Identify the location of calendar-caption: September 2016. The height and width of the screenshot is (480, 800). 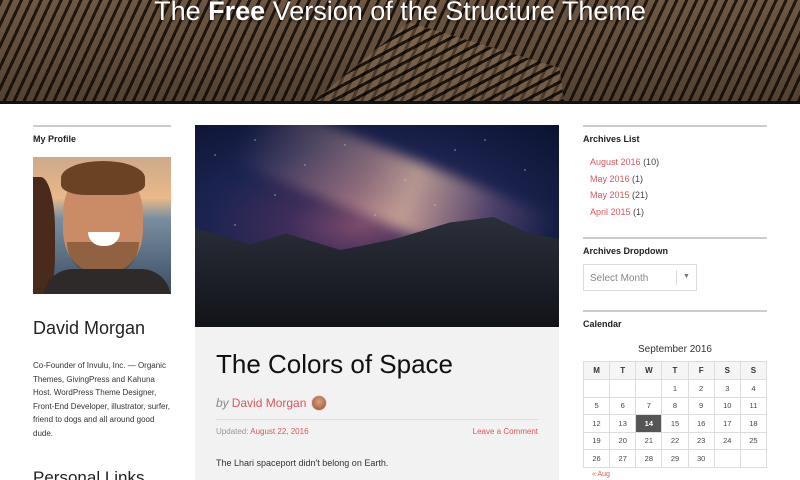
(675, 349).